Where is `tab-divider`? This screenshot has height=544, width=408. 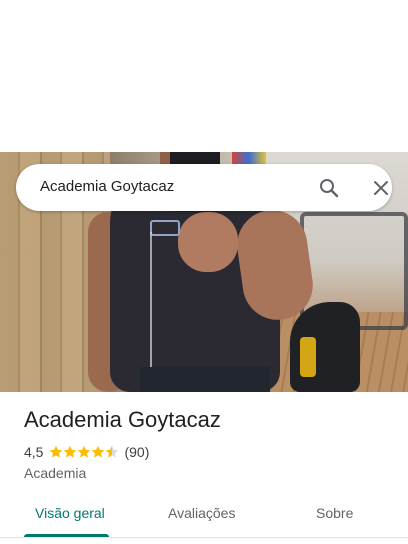
tab-divider is located at coordinates (204, 537).